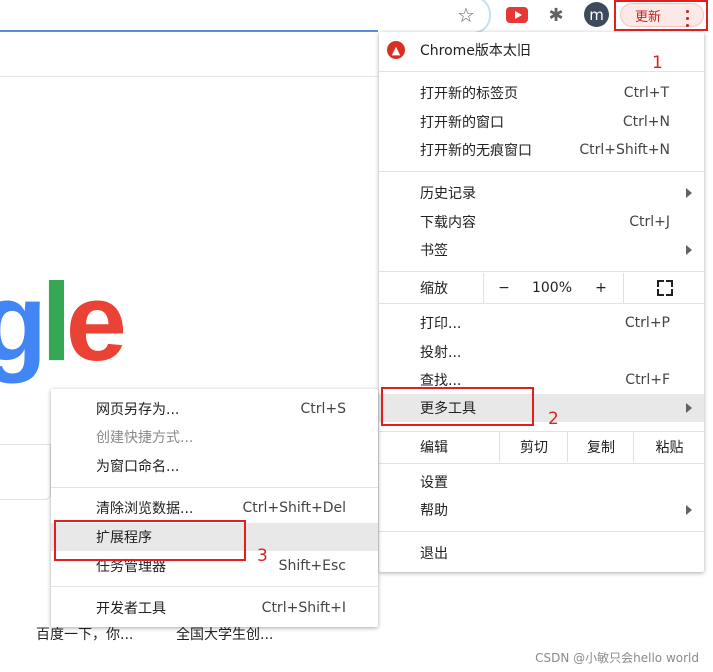 The height and width of the screenshot is (672, 713). I want to click on exit-label: 退出, so click(434, 554).